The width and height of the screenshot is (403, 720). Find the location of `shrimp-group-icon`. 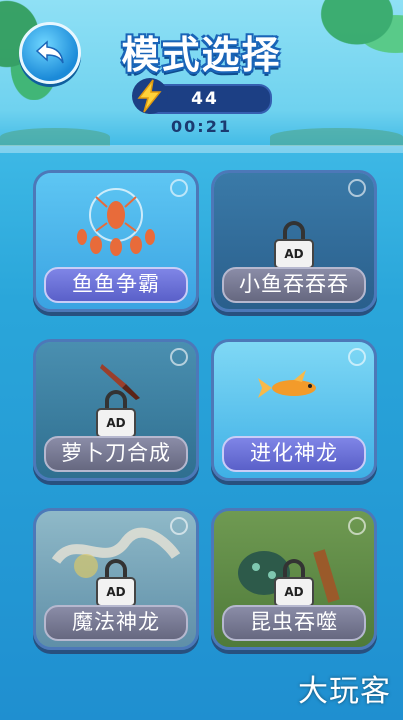

shrimp-group-icon is located at coordinates (116, 222).